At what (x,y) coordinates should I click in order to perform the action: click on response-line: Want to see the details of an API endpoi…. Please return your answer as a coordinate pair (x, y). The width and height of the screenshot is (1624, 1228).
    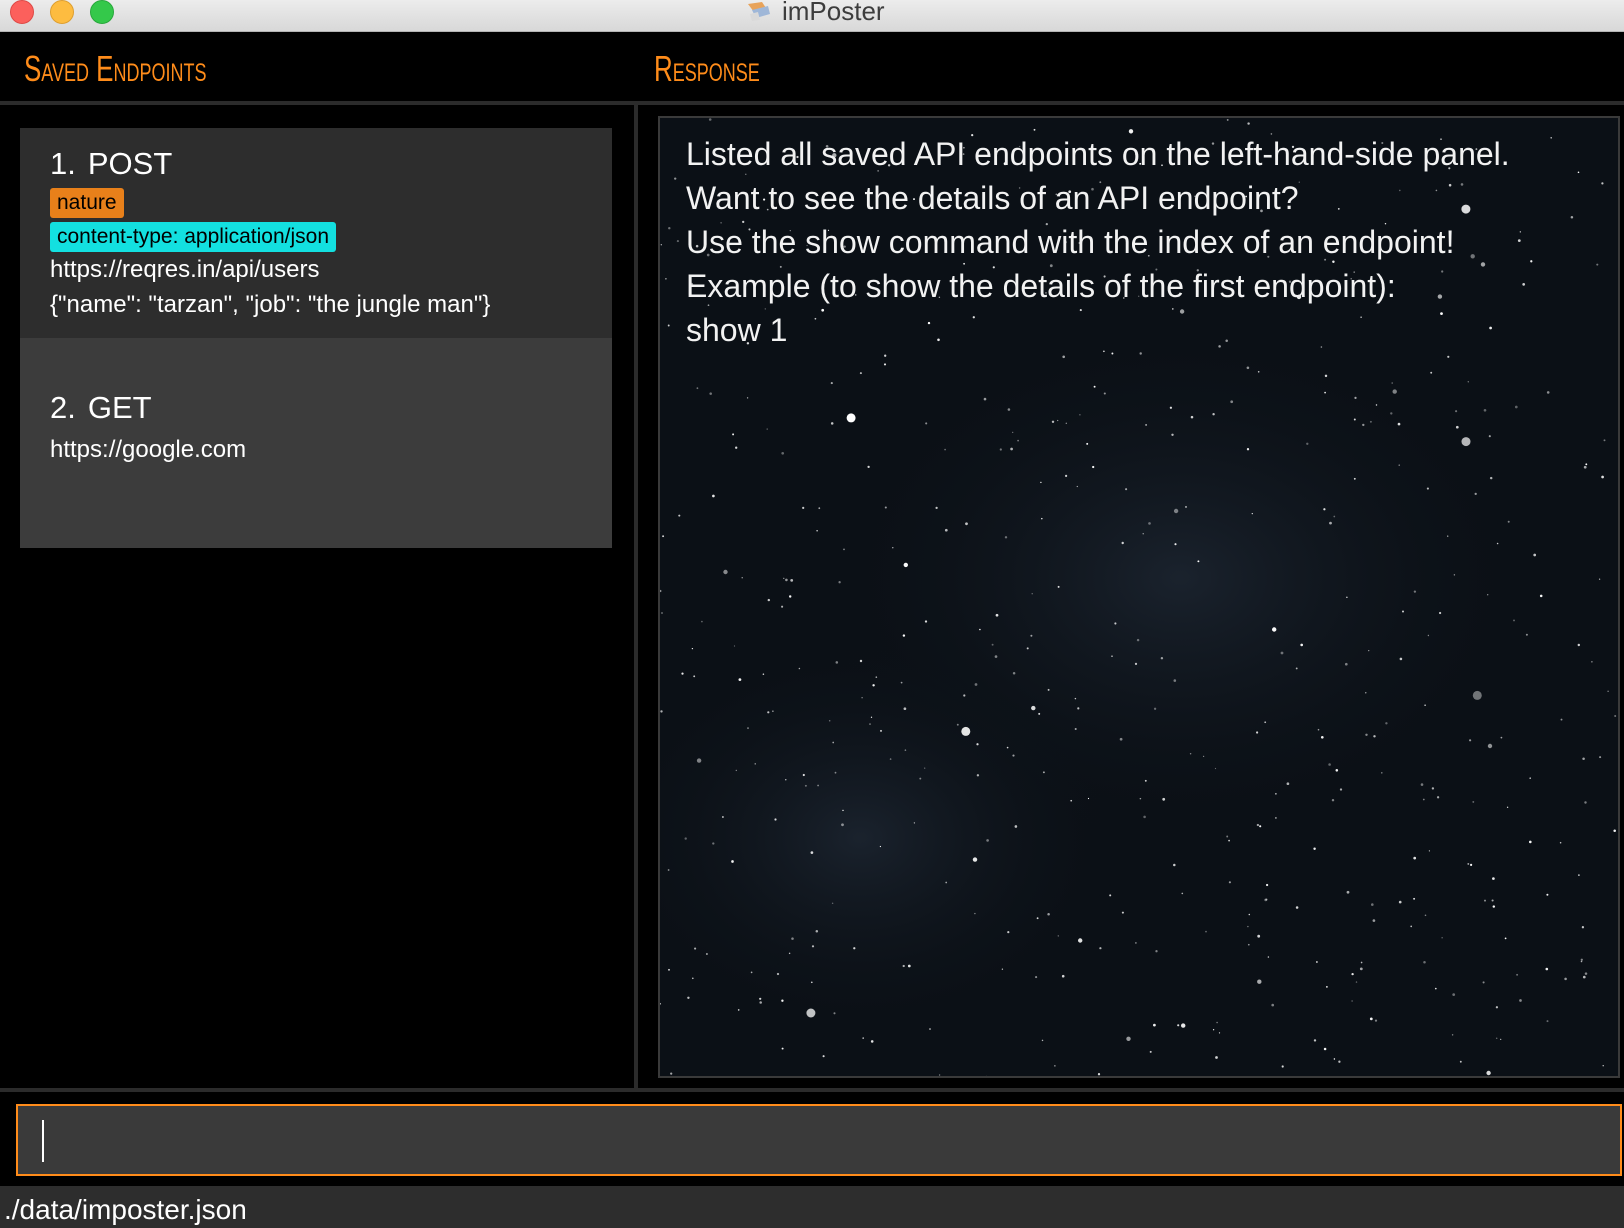
    Looking at the image, I should click on (992, 198).